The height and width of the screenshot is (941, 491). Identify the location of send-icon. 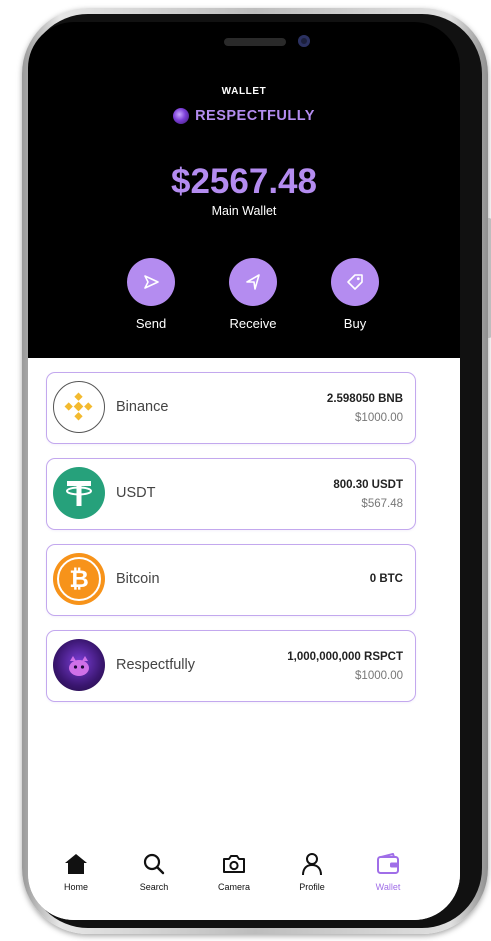
(151, 282).